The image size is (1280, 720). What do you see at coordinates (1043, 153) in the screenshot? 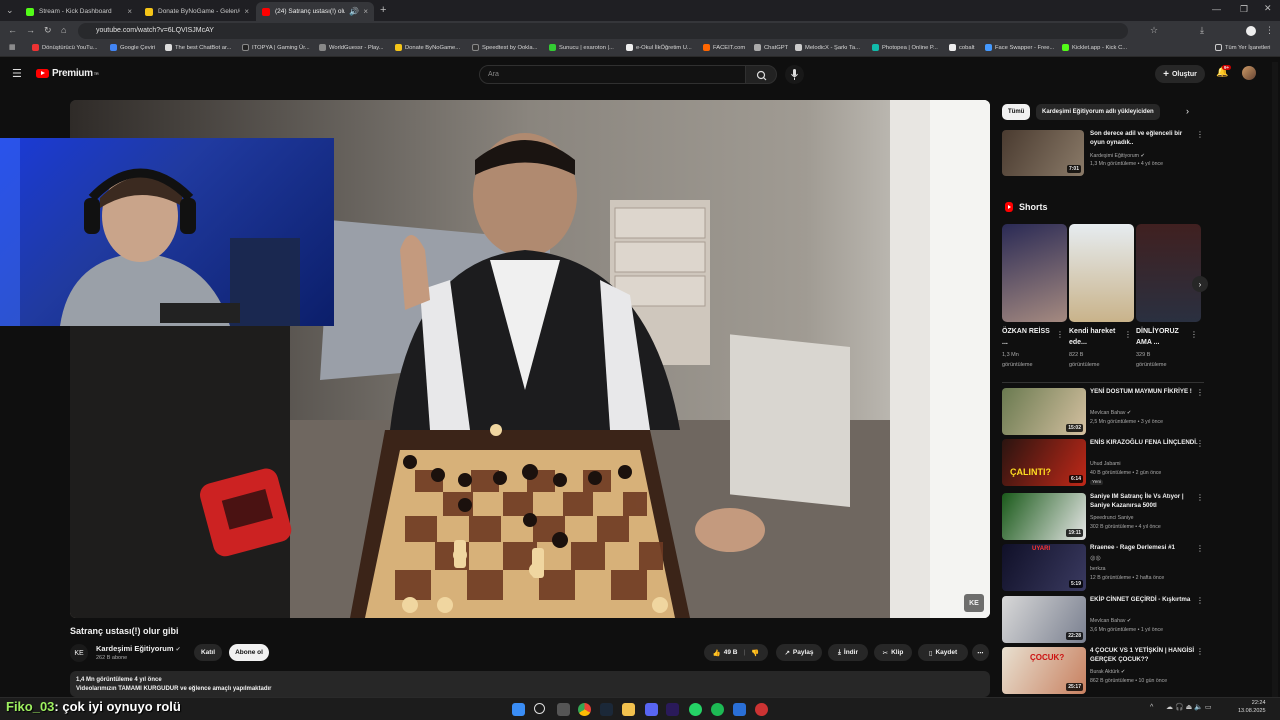
I see `rec-thumbnail: 7:01` at bounding box center [1043, 153].